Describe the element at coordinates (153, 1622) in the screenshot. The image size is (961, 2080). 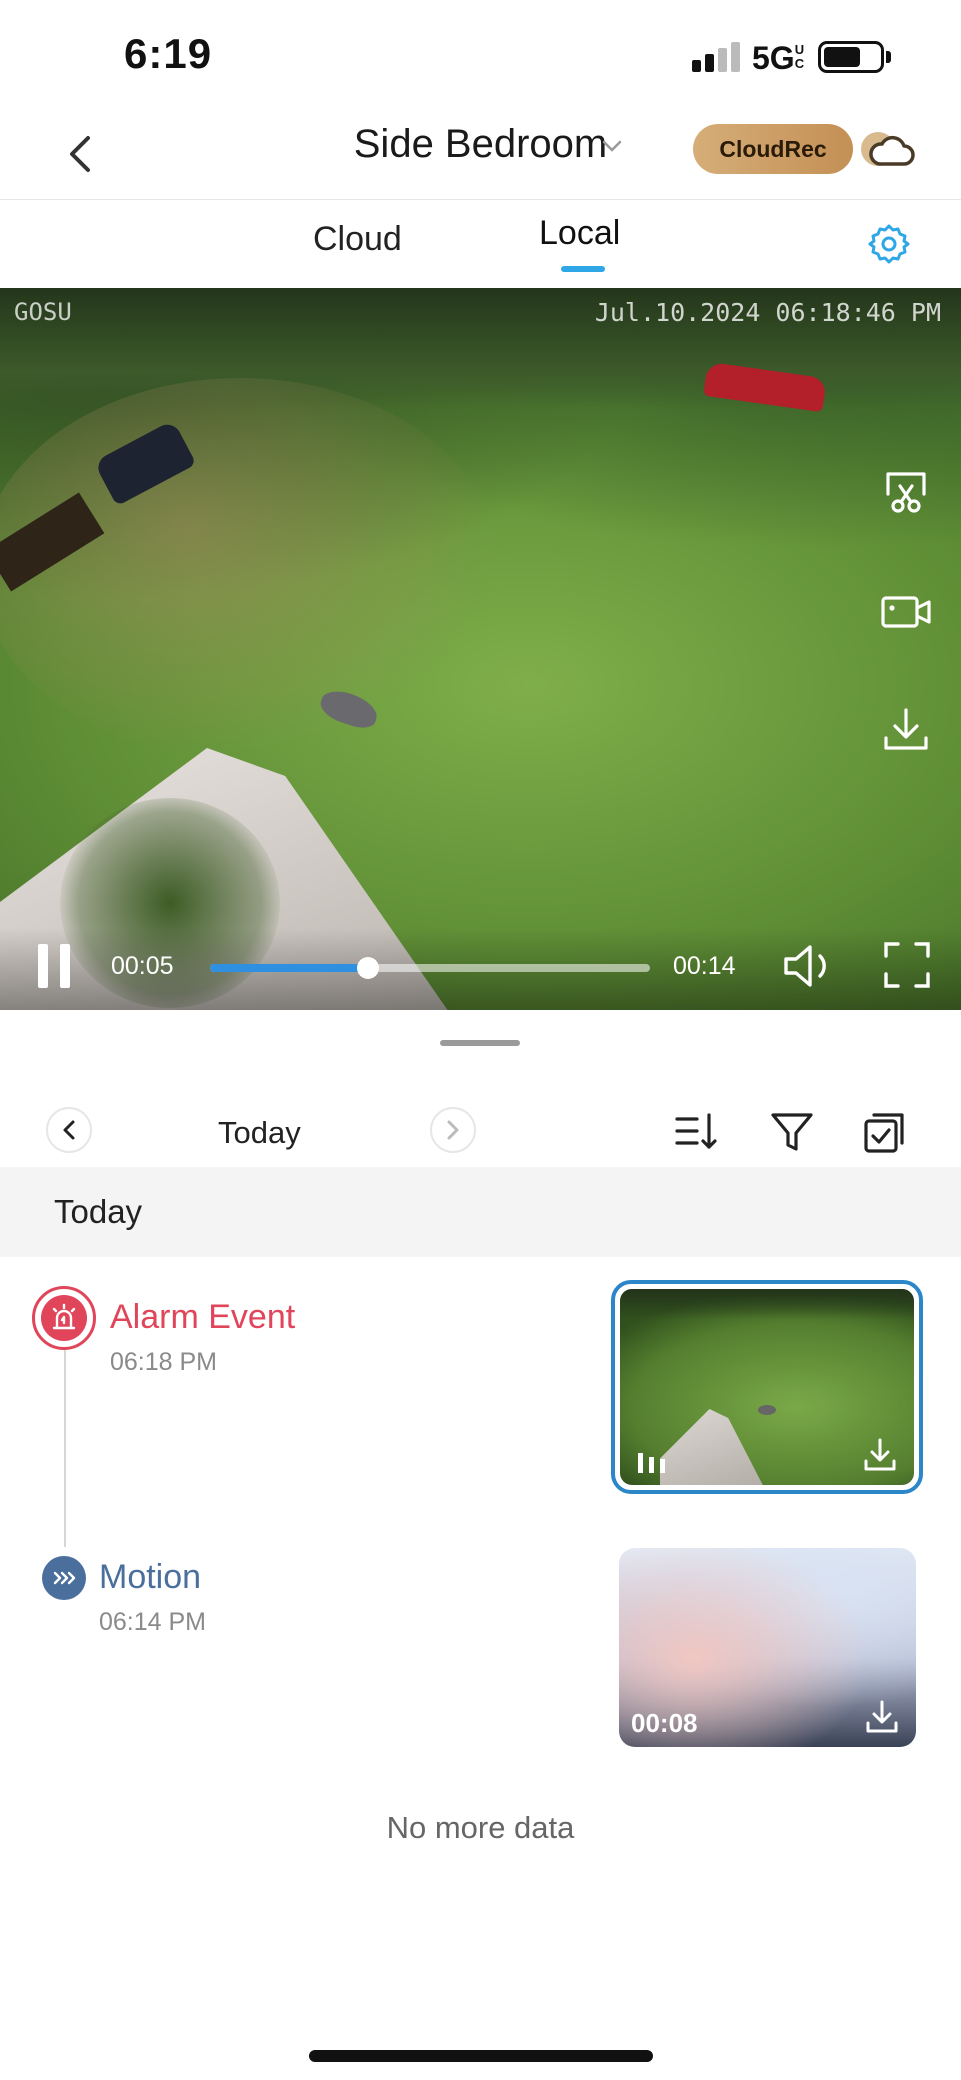
I see `event-time: 06:14 PM` at that location.